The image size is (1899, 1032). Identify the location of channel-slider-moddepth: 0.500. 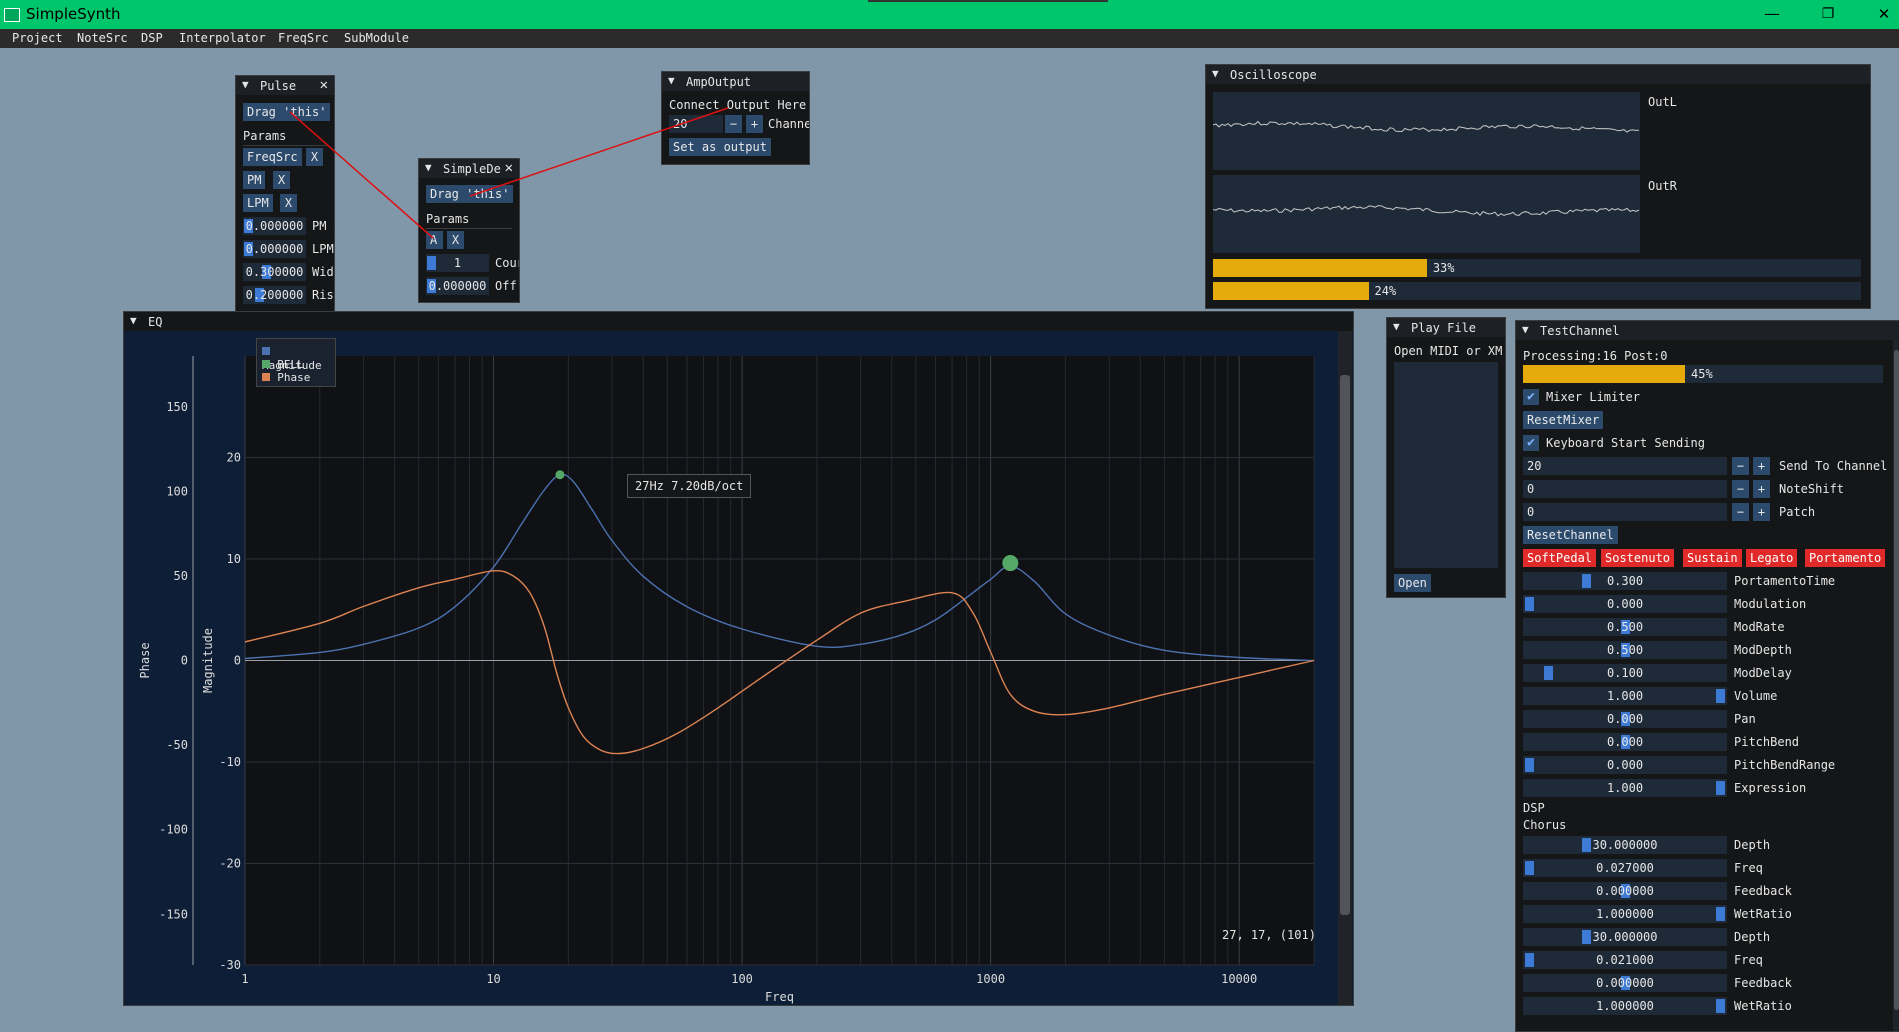
(1625, 650).